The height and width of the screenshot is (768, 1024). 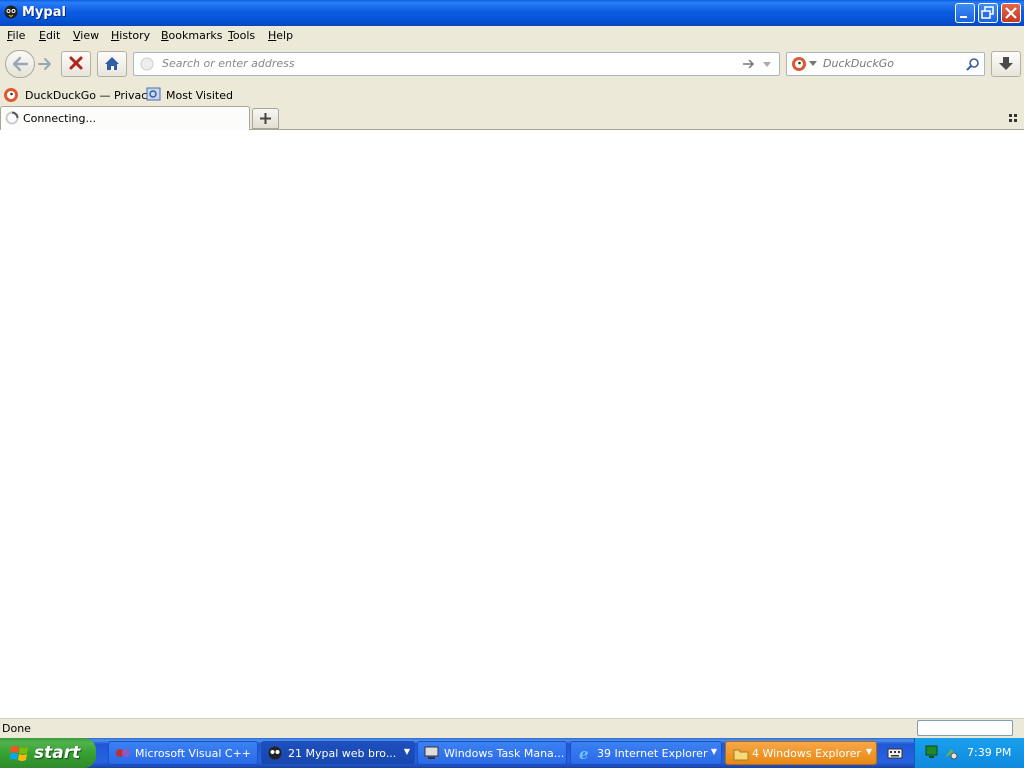 What do you see at coordinates (123, 753) in the screenshot?
I see `visual-cpp-icon` at bounding box center [123, 753].